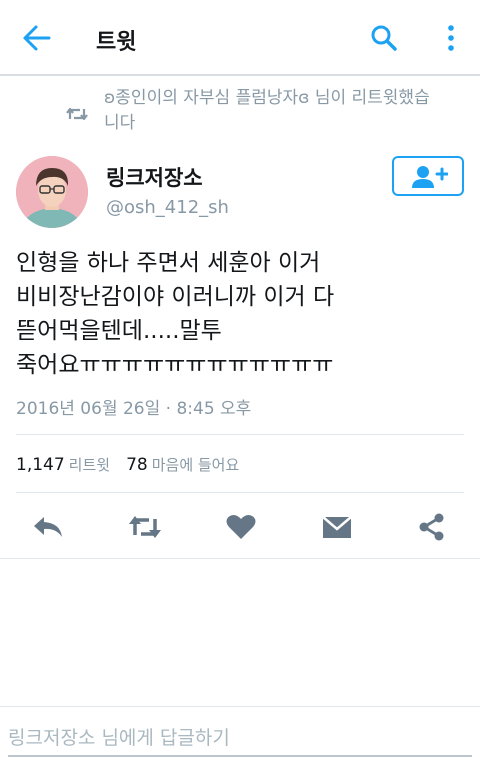  I want to click on tweet-text-line: 뜯어먹을텐데.....말투, so click(119, 331).